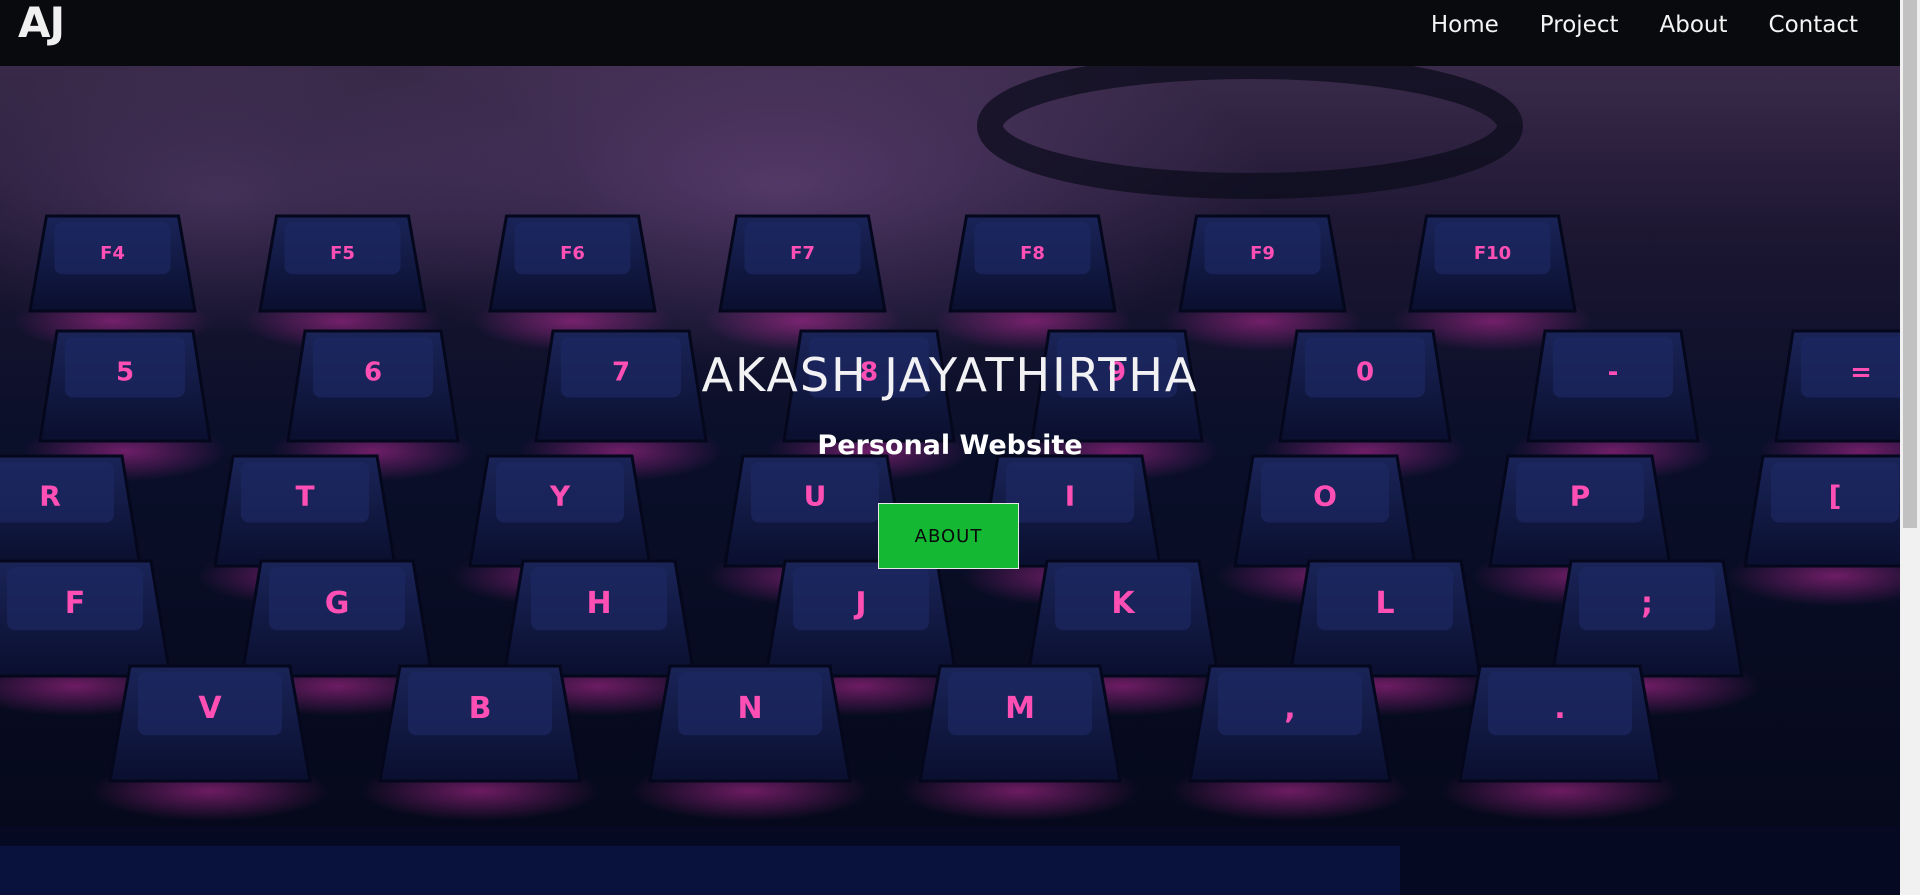 Image resolution: width=1920 pixels, height=895 pixels. Describe the element at coordinates (1384, 603) in the screenshot. I see `keycap-legend: L` at that location.